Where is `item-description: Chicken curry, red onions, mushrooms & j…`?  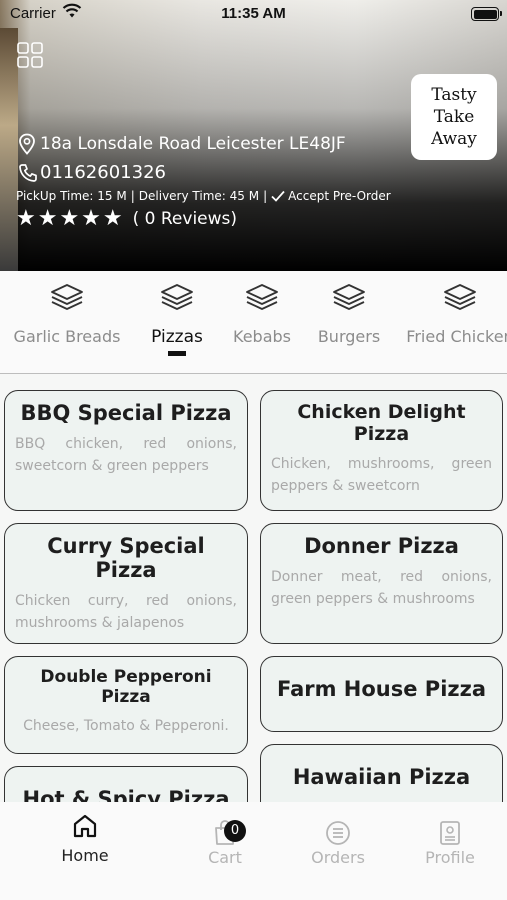
item-description: Chicken curry, red onions, mushrooms & j… is located at coordinates (126, 612).